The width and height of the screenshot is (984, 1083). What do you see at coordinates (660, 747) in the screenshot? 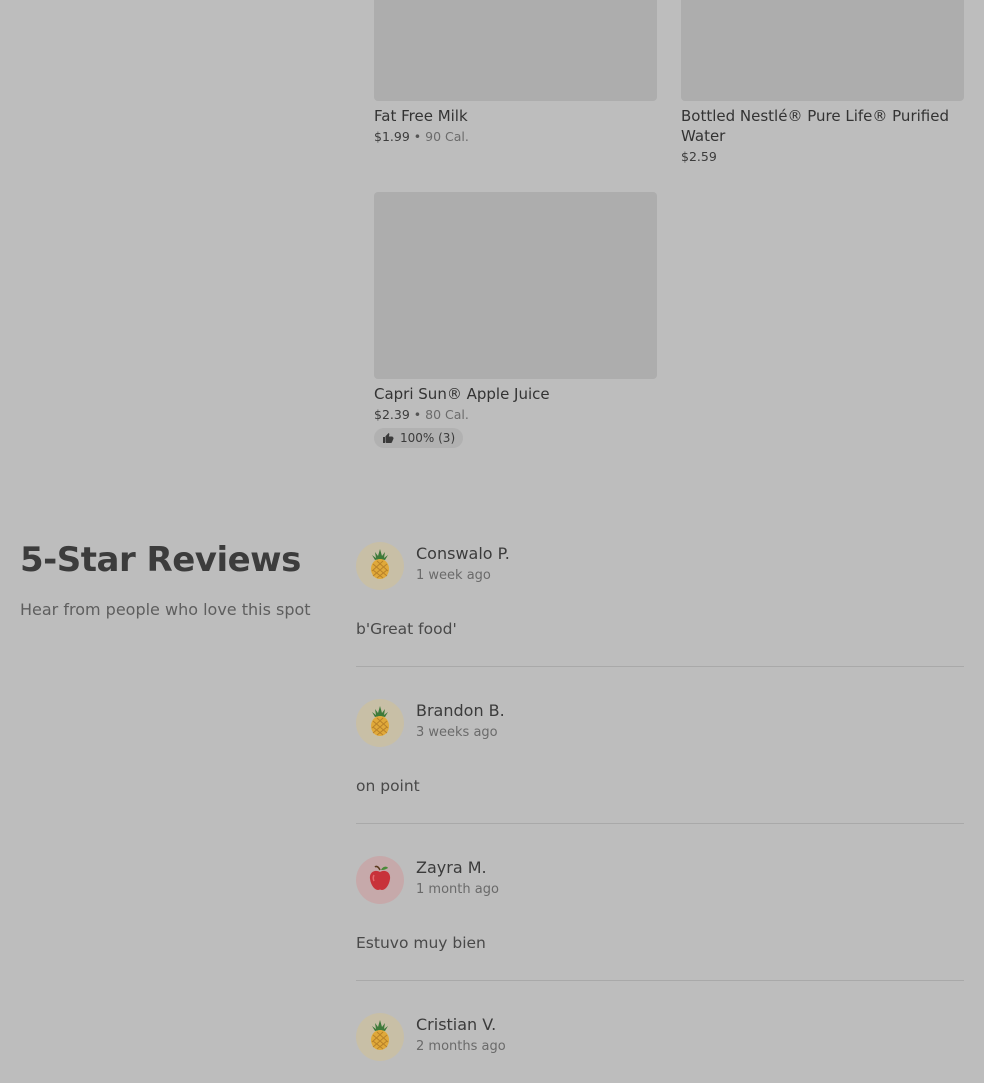
I see `review-card: Brandon B. 3 weeks ago on point` at bounding box center [660, 747].